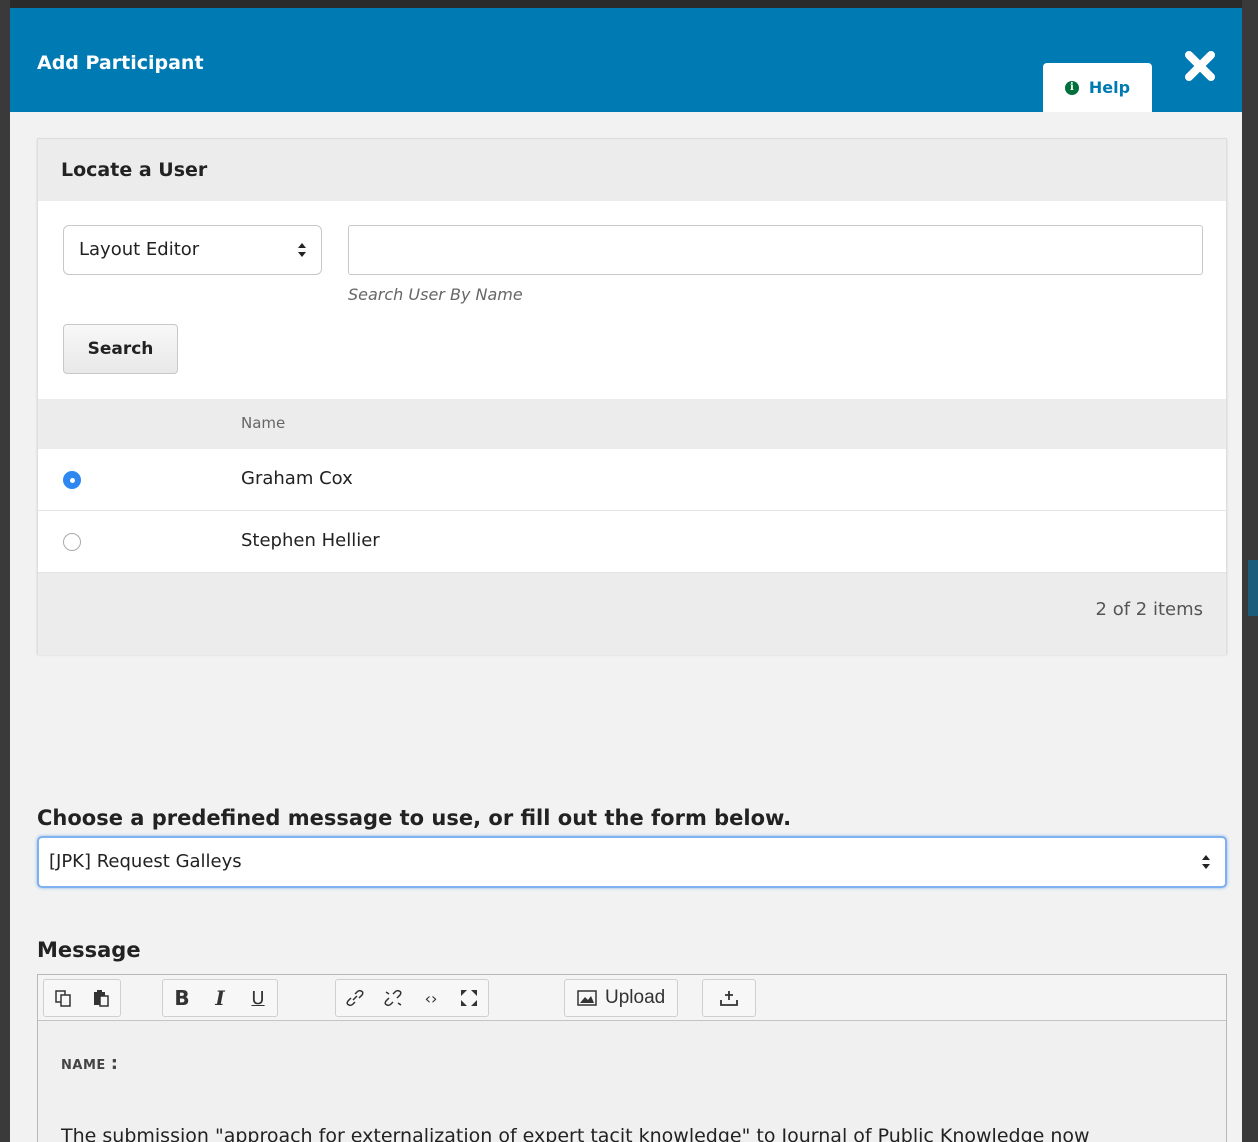 The height and width of the screenshot is (1142, 1258). What do you see at coordinates (89, 950) in the screenshot?
I see `message-label: Message` at bounding box center [89, 950].